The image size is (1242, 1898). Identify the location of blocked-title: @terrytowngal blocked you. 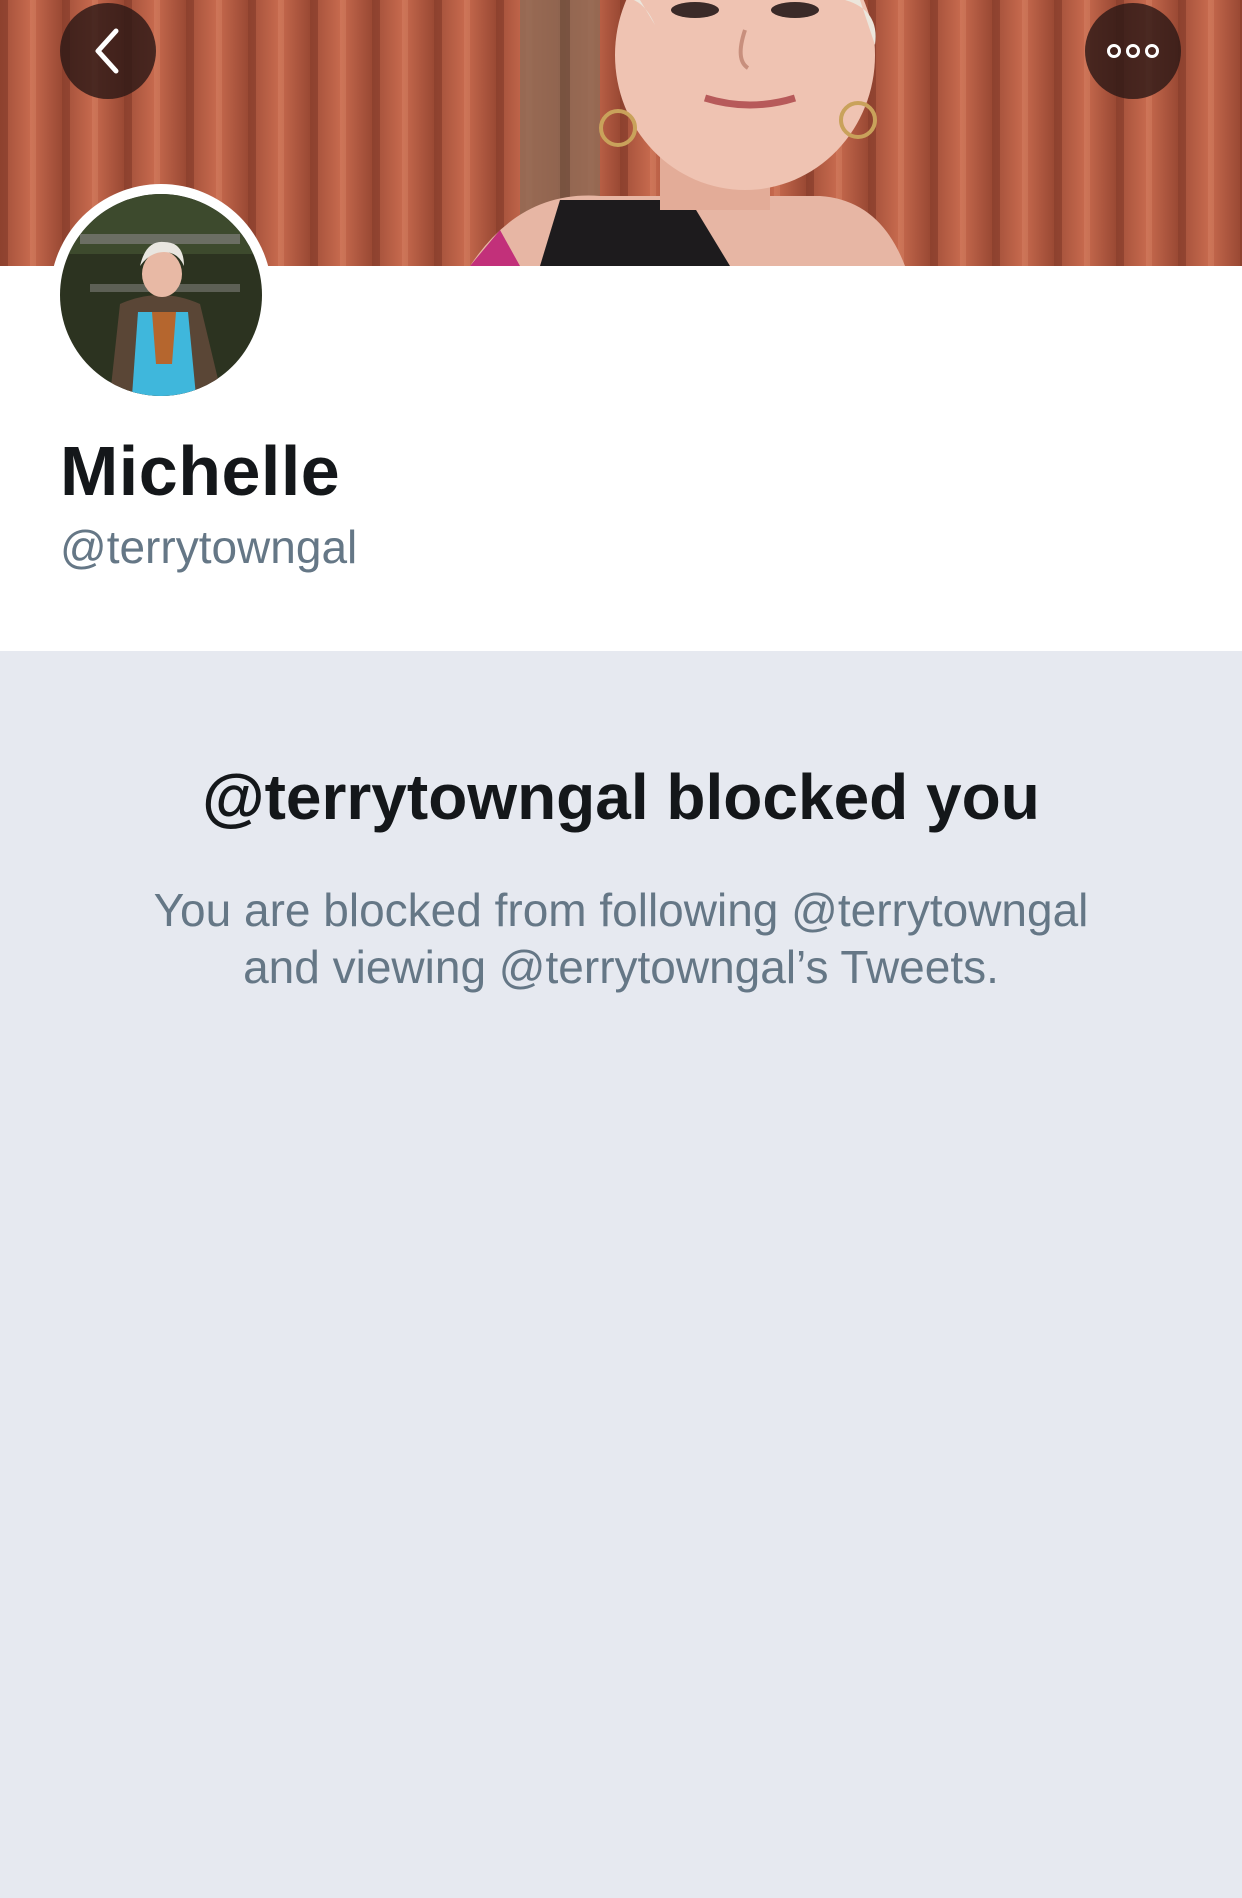
(621, 797).